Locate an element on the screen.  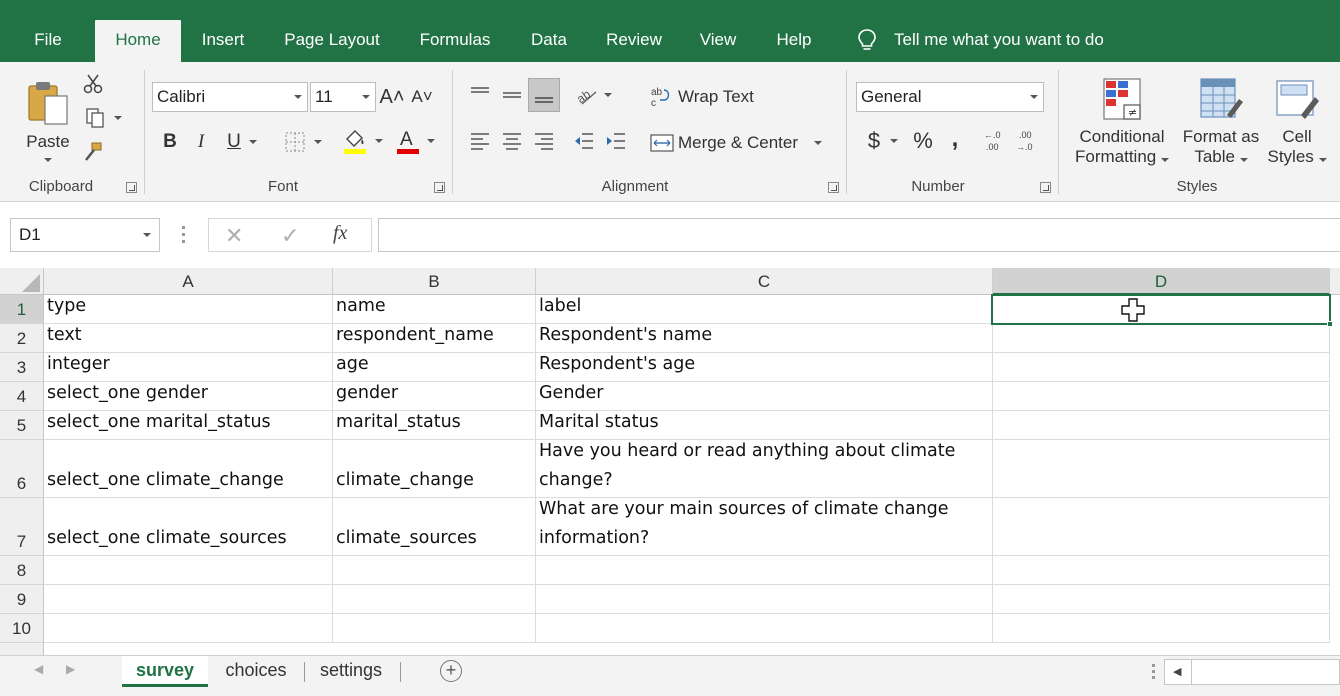
cell-d2 is located at coordinates (1161, 338).